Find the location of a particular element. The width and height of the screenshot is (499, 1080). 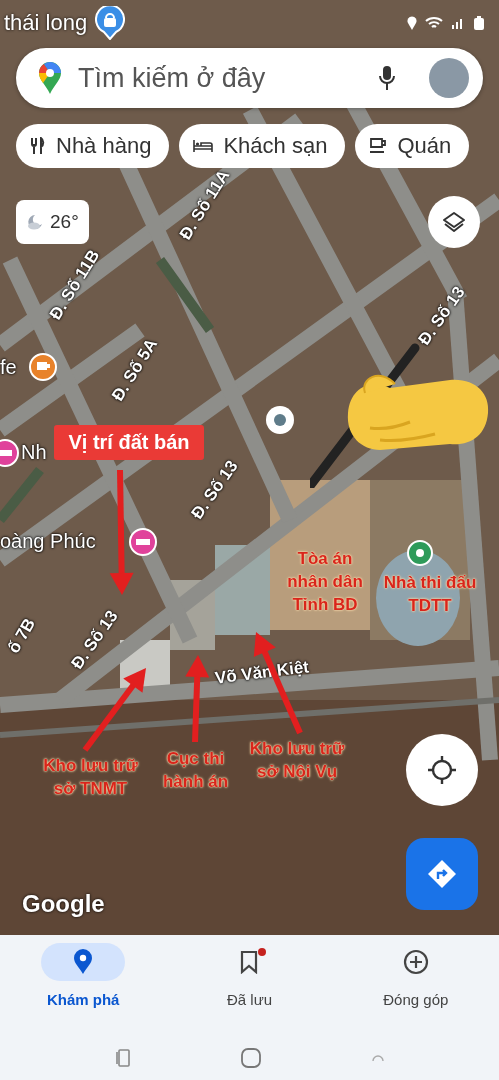

location-icon is located at coordinates (412, 23).